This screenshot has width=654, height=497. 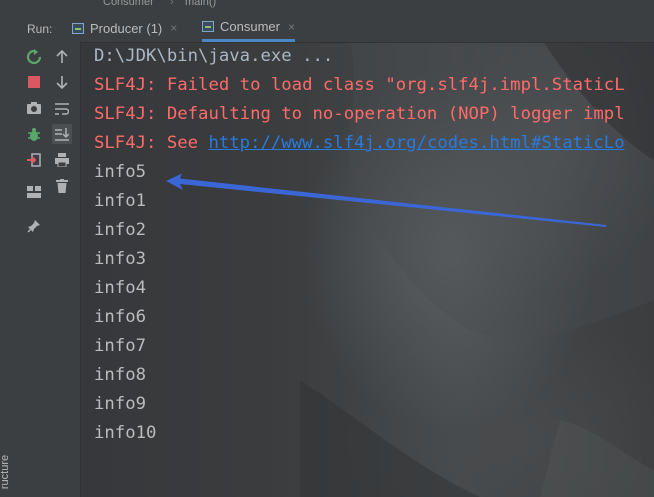 What do you see at coordinates (386, 200) in the screenshot?
I see `annotation-arrow` at bounding box center [386, 200].